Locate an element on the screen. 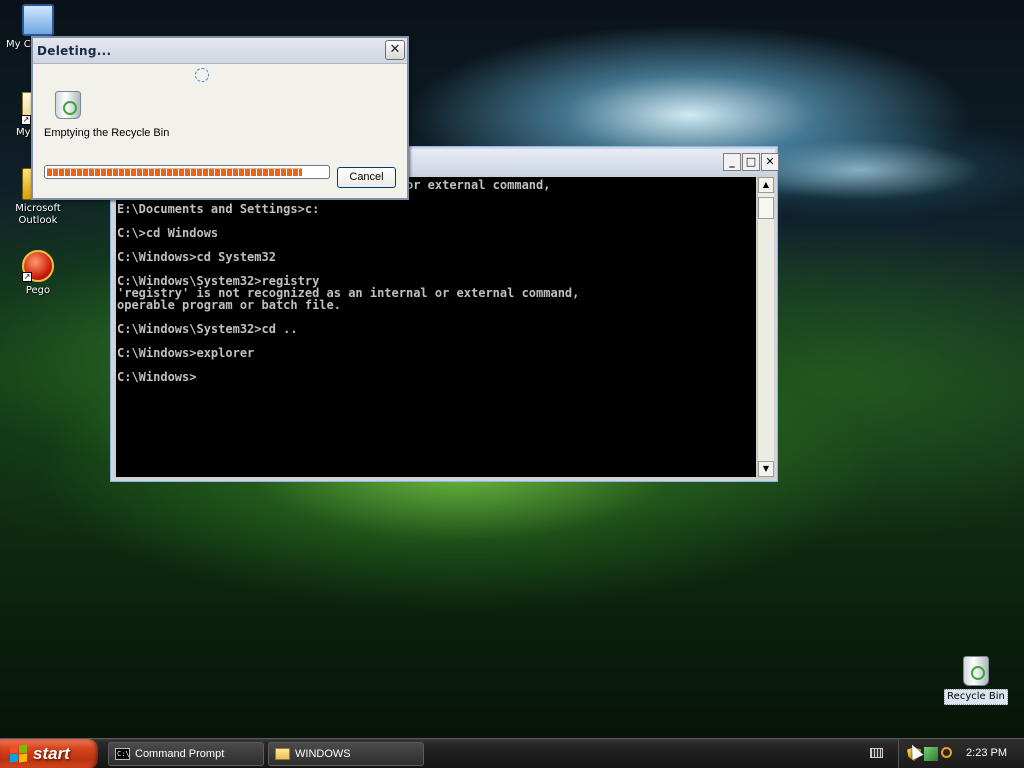 This screenshot has width=1024, height=768. desktop-icon-label: Pego is located at coordinates (38, 290).